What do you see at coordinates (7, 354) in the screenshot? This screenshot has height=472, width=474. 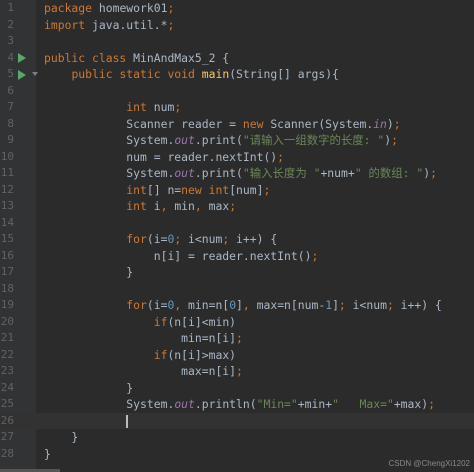 I see `line-number: 22` at bounding box center [7, 354].